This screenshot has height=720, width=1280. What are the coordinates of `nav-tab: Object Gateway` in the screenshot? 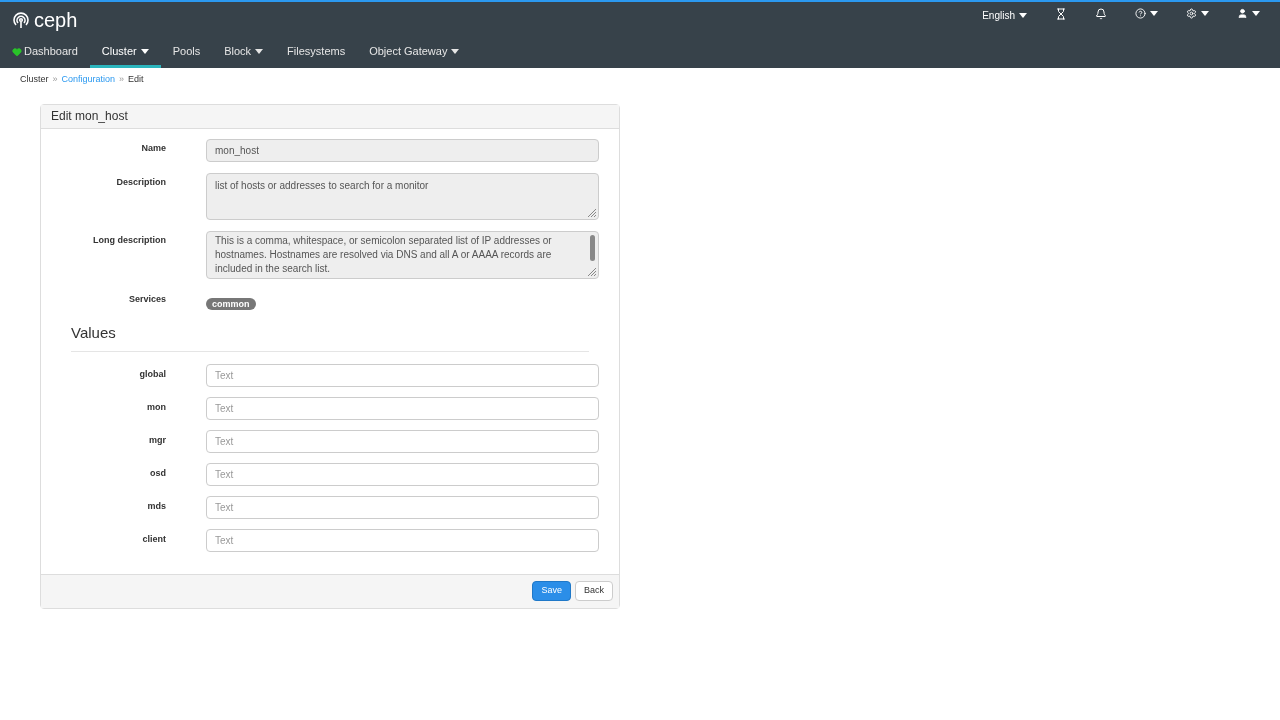 It's located at (414, 53).